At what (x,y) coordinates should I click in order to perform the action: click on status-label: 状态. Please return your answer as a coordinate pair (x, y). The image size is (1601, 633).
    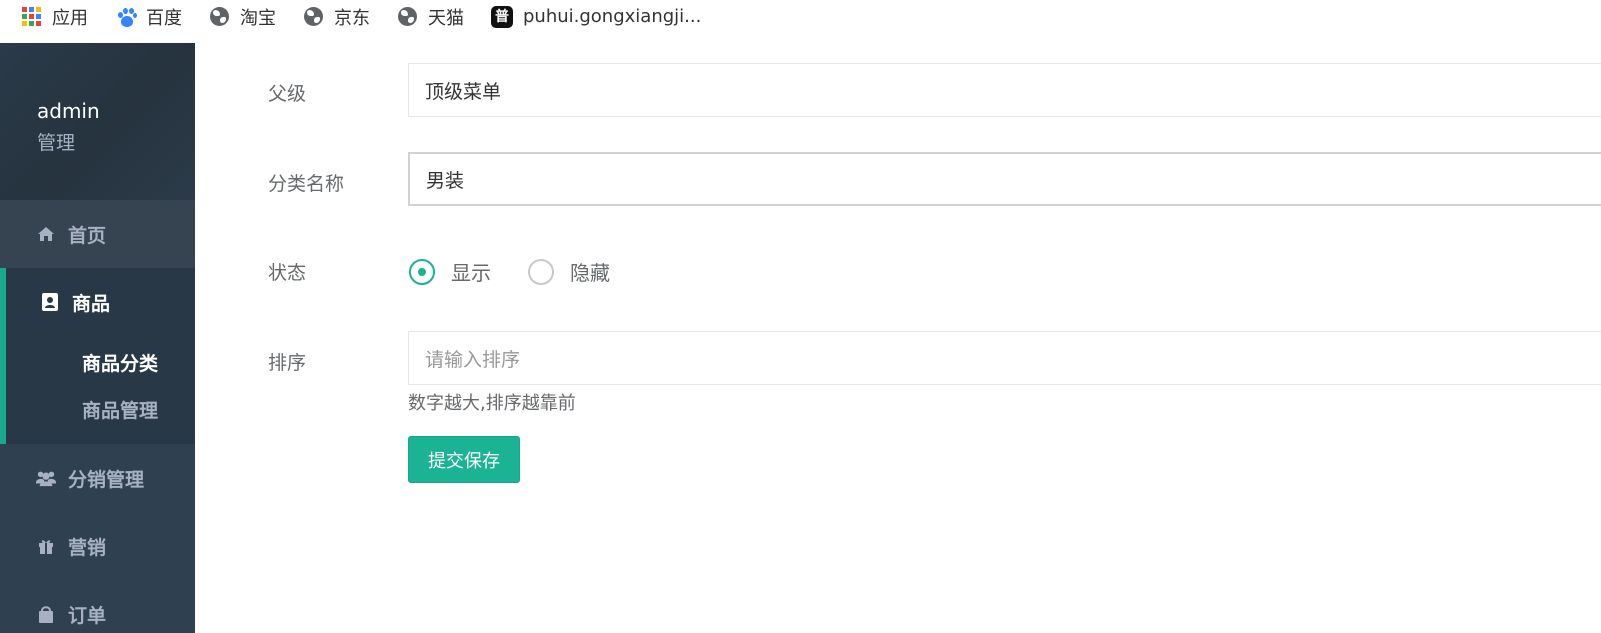
    Looking at the image, I should click on (287, 273).